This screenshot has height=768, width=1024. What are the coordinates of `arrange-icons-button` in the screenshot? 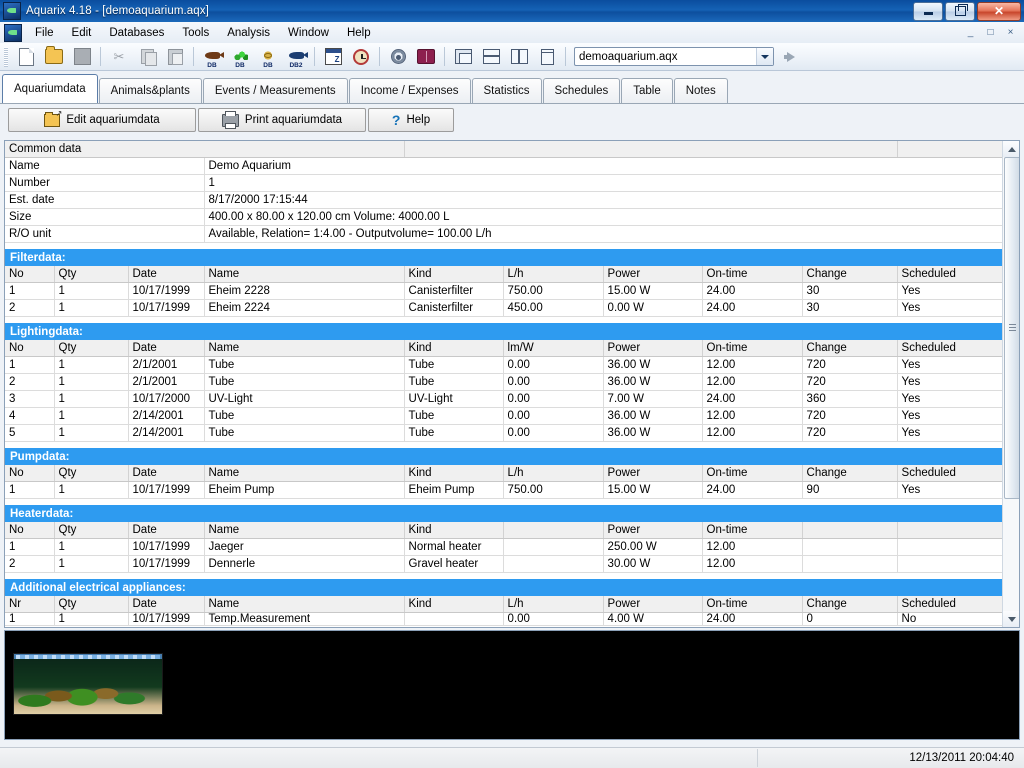 It's located at (547, 56).